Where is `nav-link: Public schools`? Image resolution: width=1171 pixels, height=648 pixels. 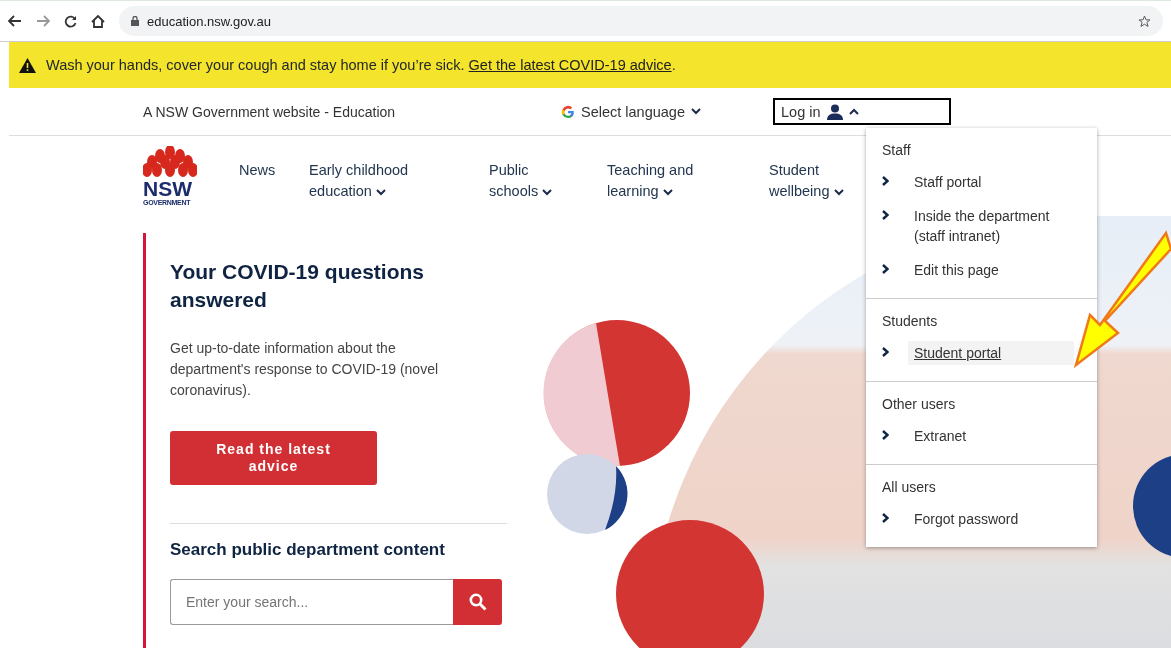
nav-link: Public schools is located at coordinates (533, 181).